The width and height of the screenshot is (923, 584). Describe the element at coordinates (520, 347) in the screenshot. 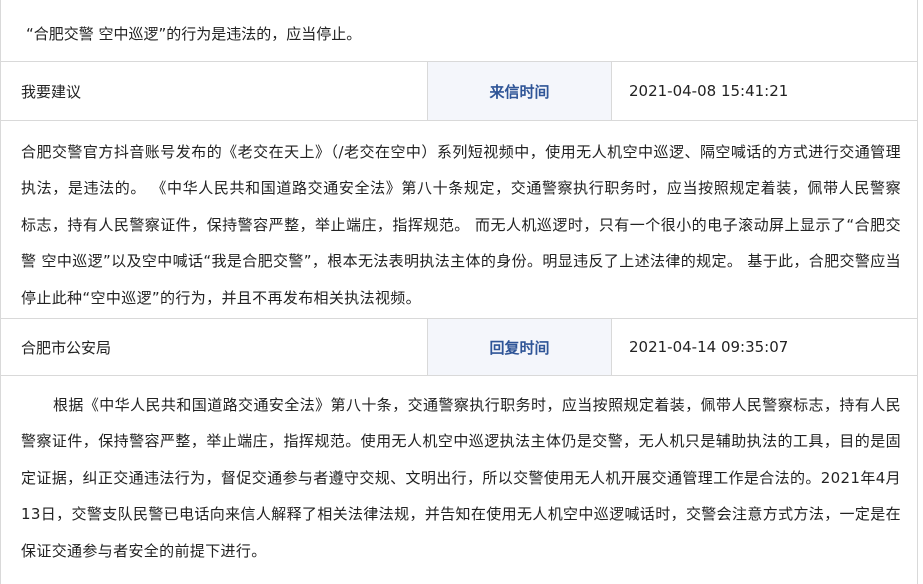

I see `reply-time-label: 回复时间` at that location.